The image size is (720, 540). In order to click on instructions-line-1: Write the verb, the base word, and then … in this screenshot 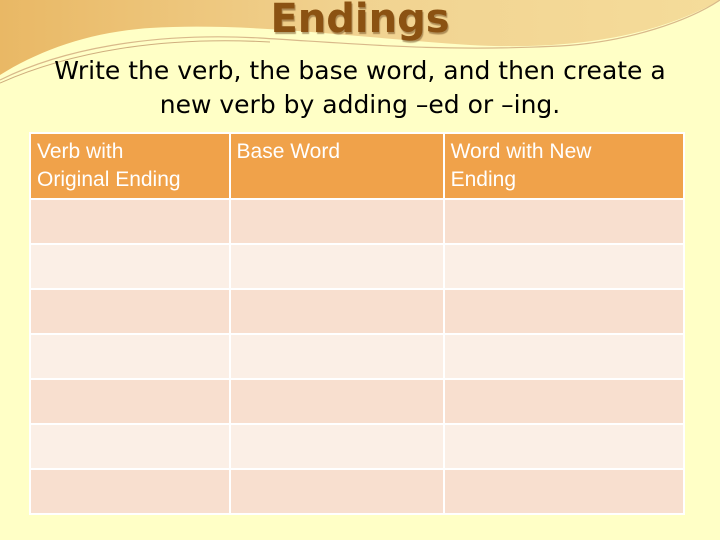, I will do `click(360, 70)`.